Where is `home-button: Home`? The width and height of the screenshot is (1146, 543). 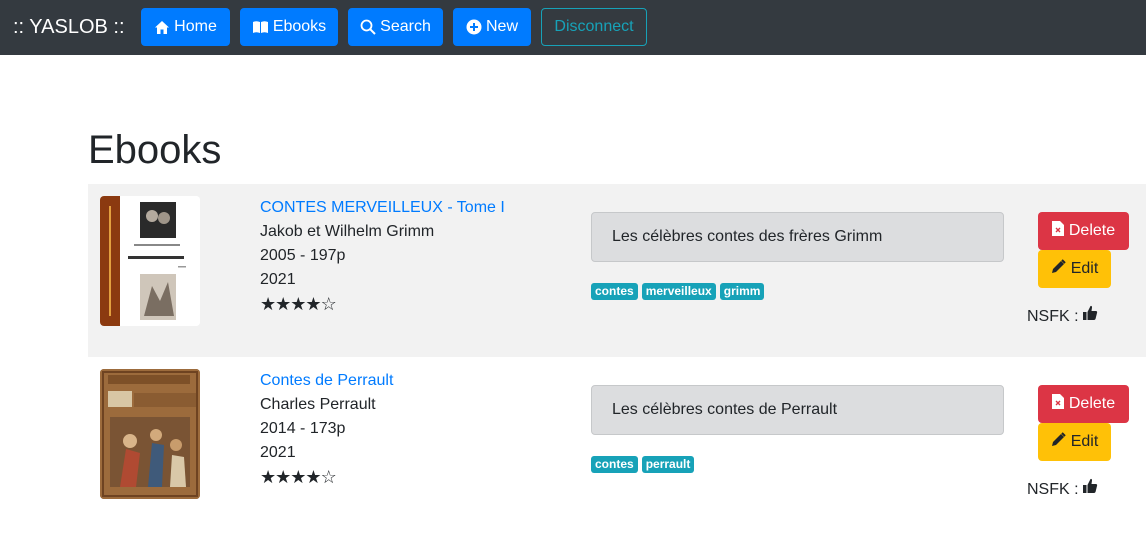 home-button: Home is located at coordinates (185, 27).